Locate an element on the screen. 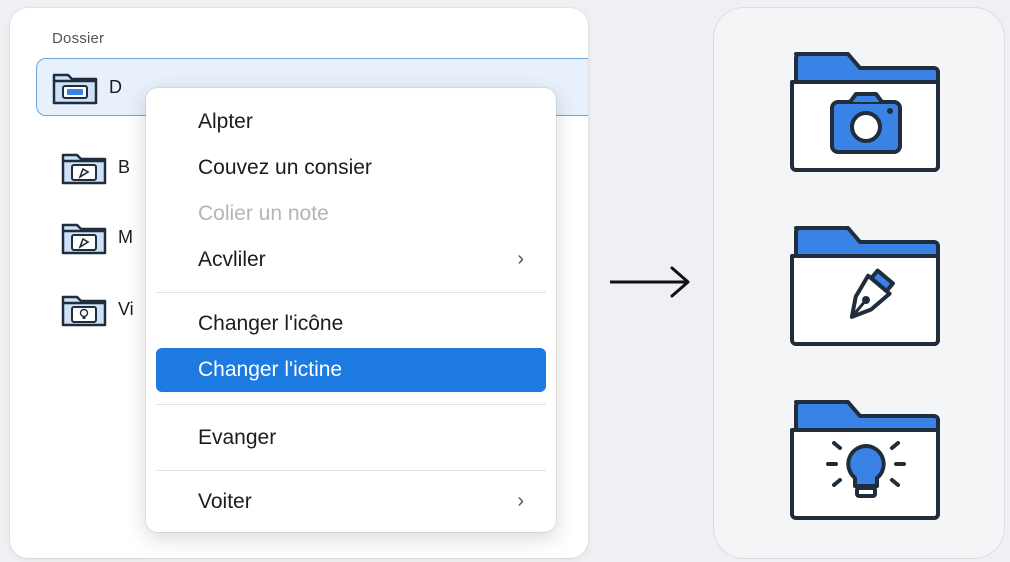 This screenshot has height=562, width=1010. menu-item-colier-disabled: Colier un note is located at coordinates (351, 214).